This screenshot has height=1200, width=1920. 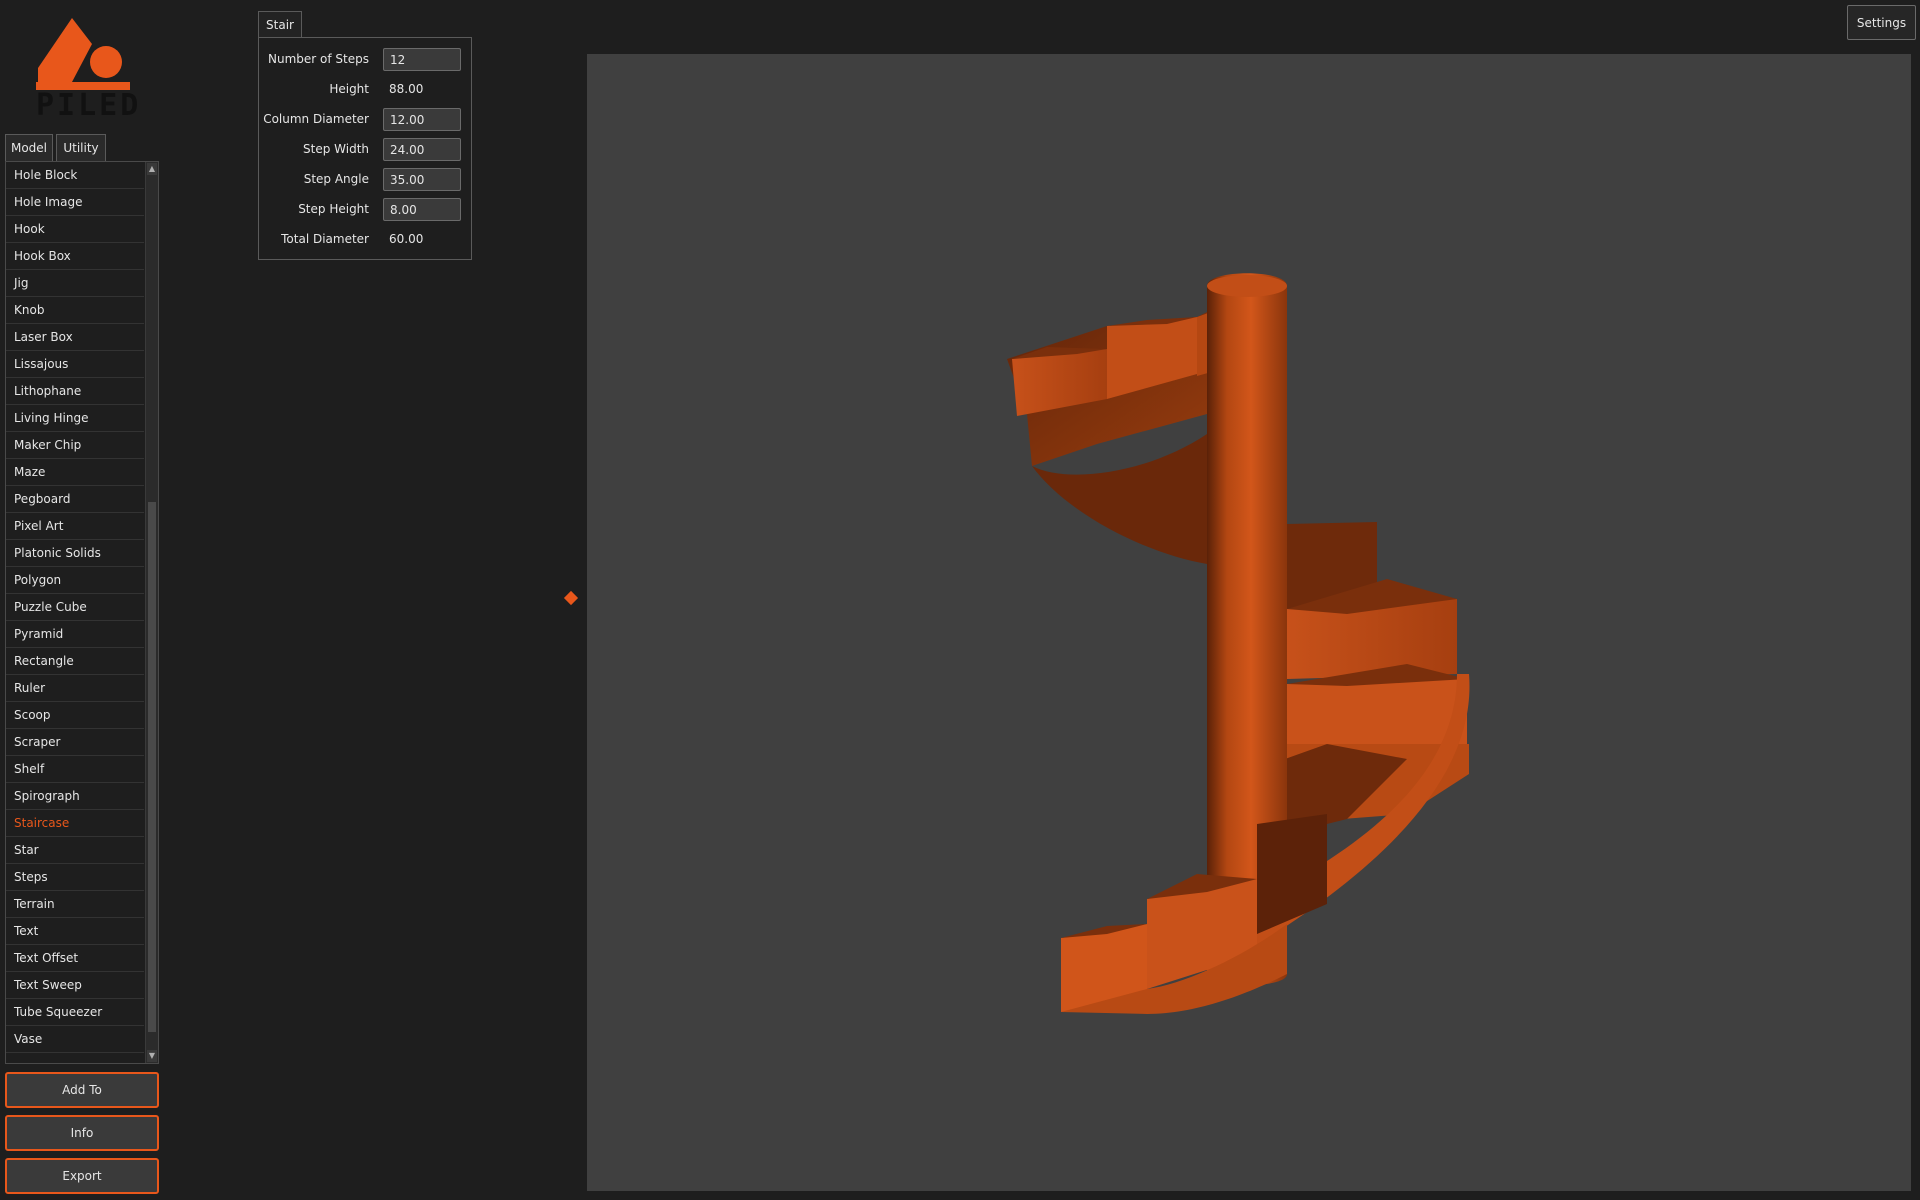 What do you see at coordinates (571, 598) in the screenshot?
I see `viewport-splitter-handle` at bounding box center [571, 598].